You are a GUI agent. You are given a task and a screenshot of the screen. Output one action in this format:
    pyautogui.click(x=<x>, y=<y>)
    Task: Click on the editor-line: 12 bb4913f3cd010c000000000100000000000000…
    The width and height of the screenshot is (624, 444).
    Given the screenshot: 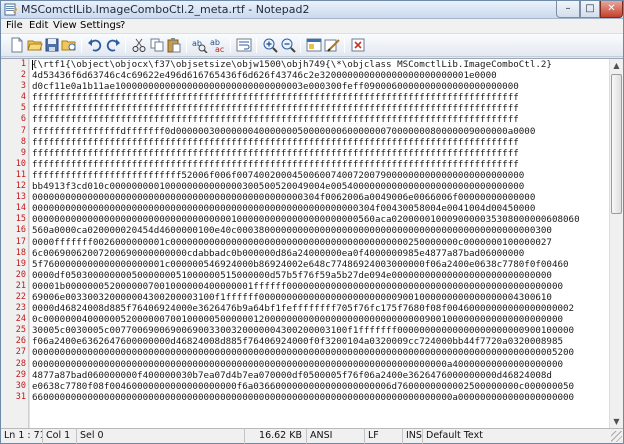 What is the action you would take?
    pyautogui.click(x=305, y=186)
    